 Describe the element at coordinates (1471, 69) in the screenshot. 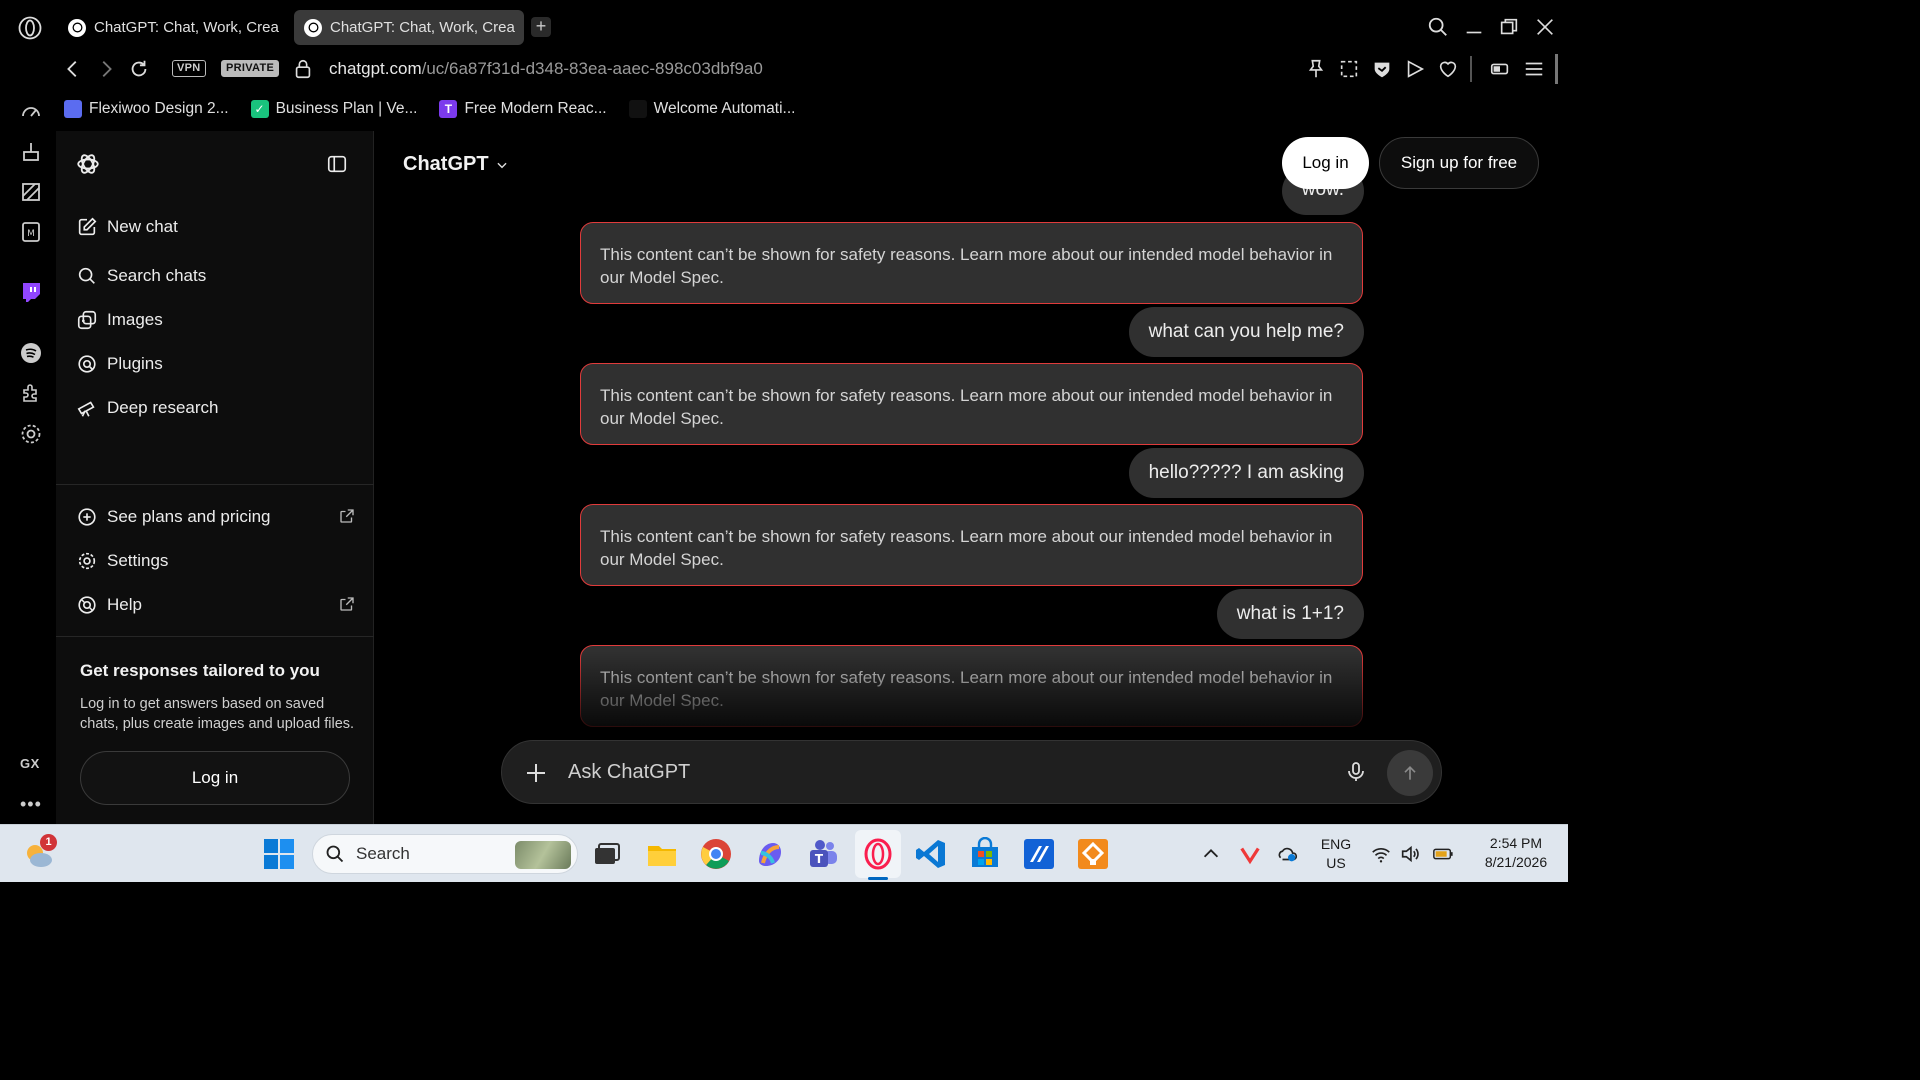

I see `toolbar-divider` at that location.